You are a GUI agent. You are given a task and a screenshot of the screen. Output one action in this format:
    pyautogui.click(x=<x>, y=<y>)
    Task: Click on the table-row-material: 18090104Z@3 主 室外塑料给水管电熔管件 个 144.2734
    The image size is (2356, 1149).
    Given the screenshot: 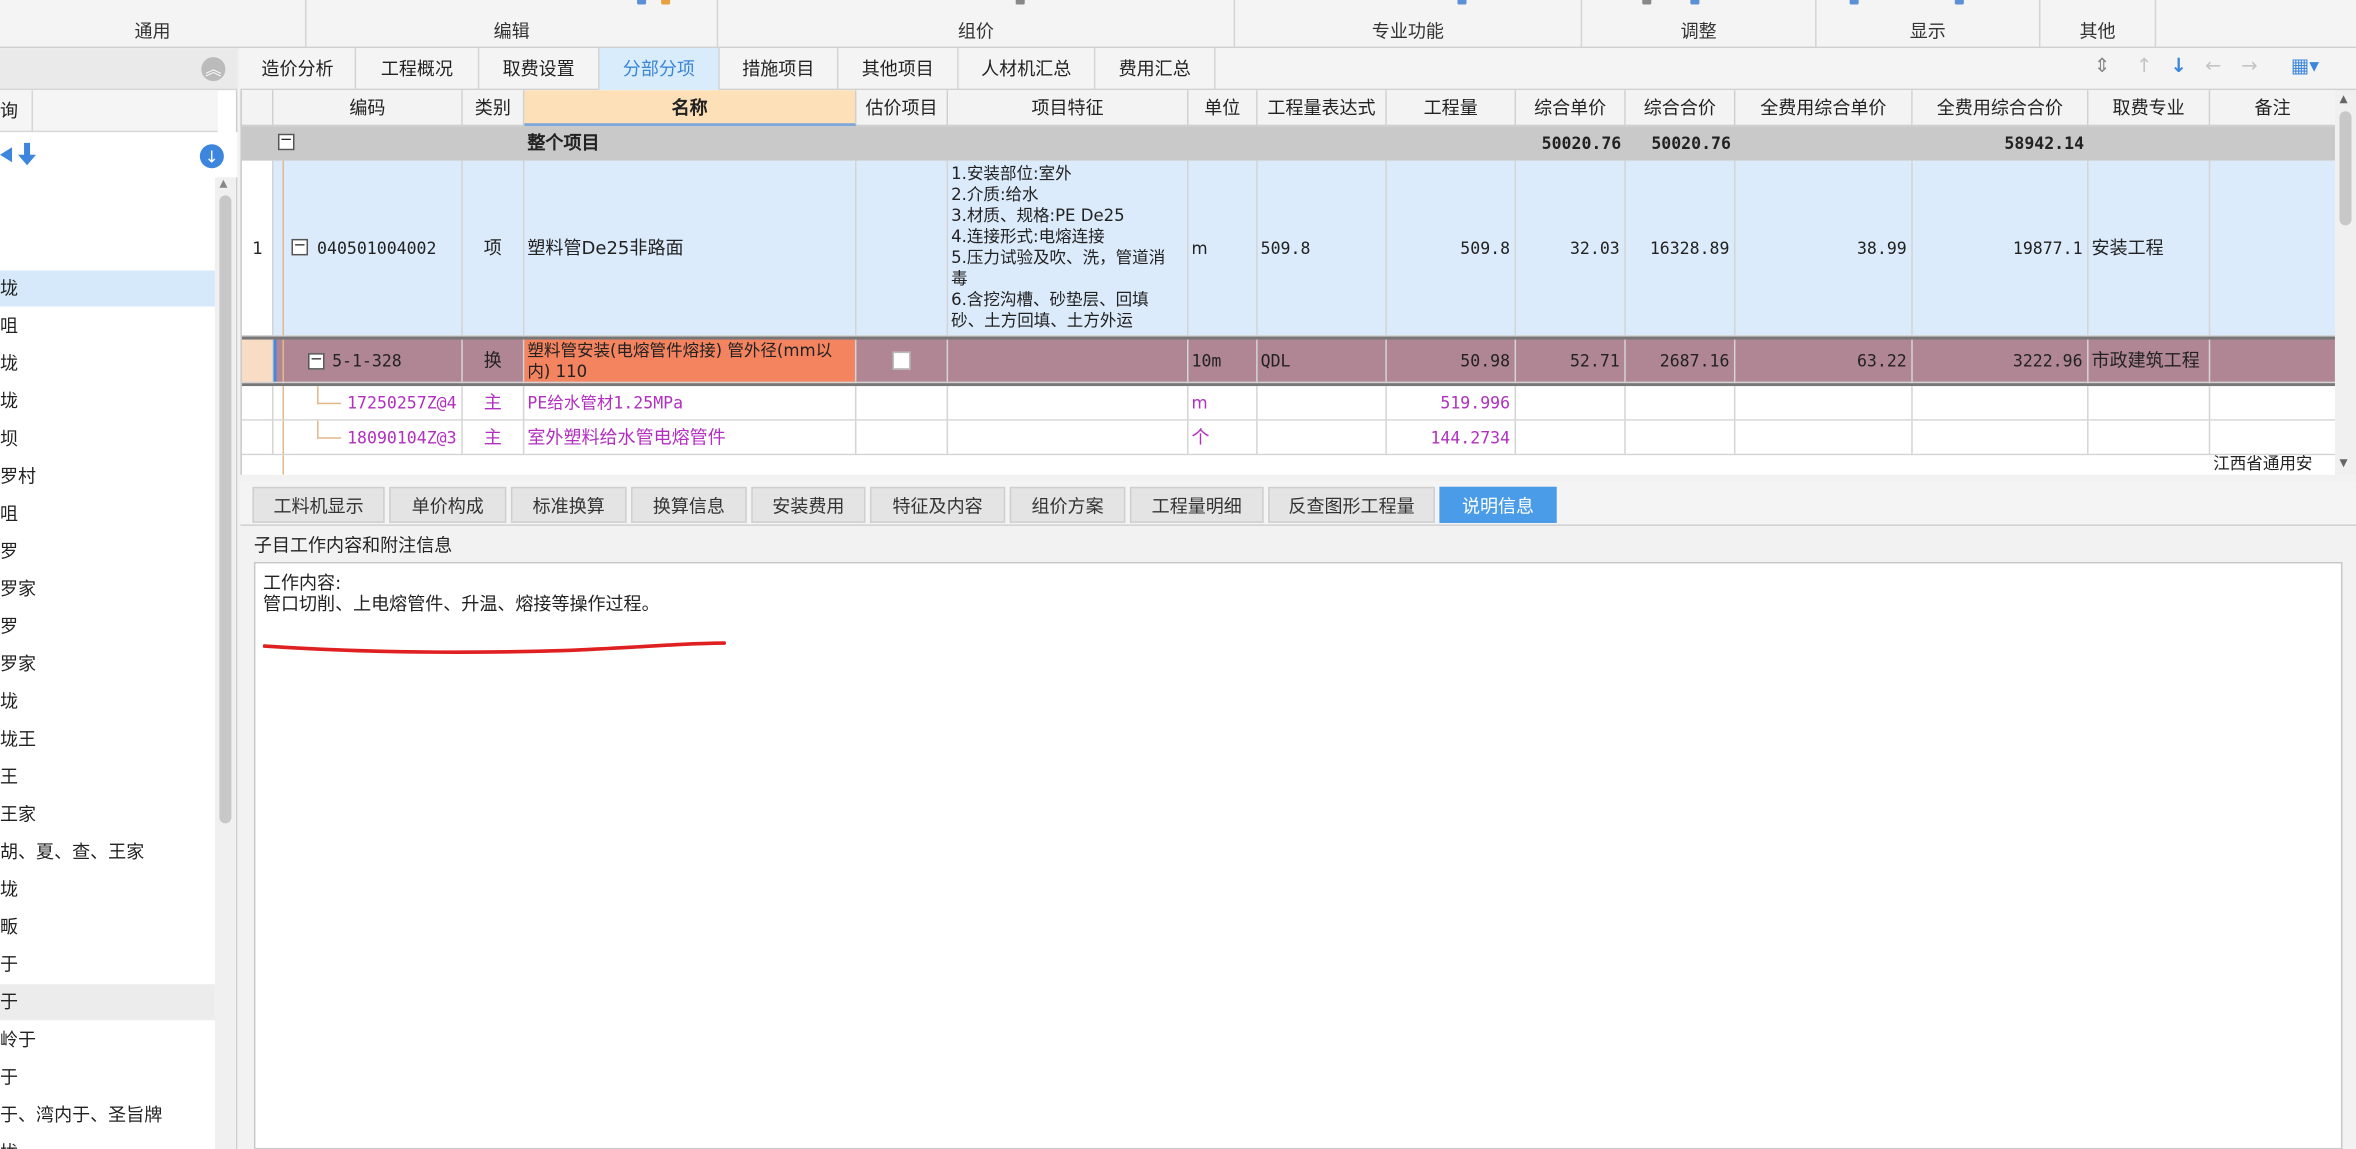 What is the action you would take?
    pyautogui.click(x=1288, y=438)
    